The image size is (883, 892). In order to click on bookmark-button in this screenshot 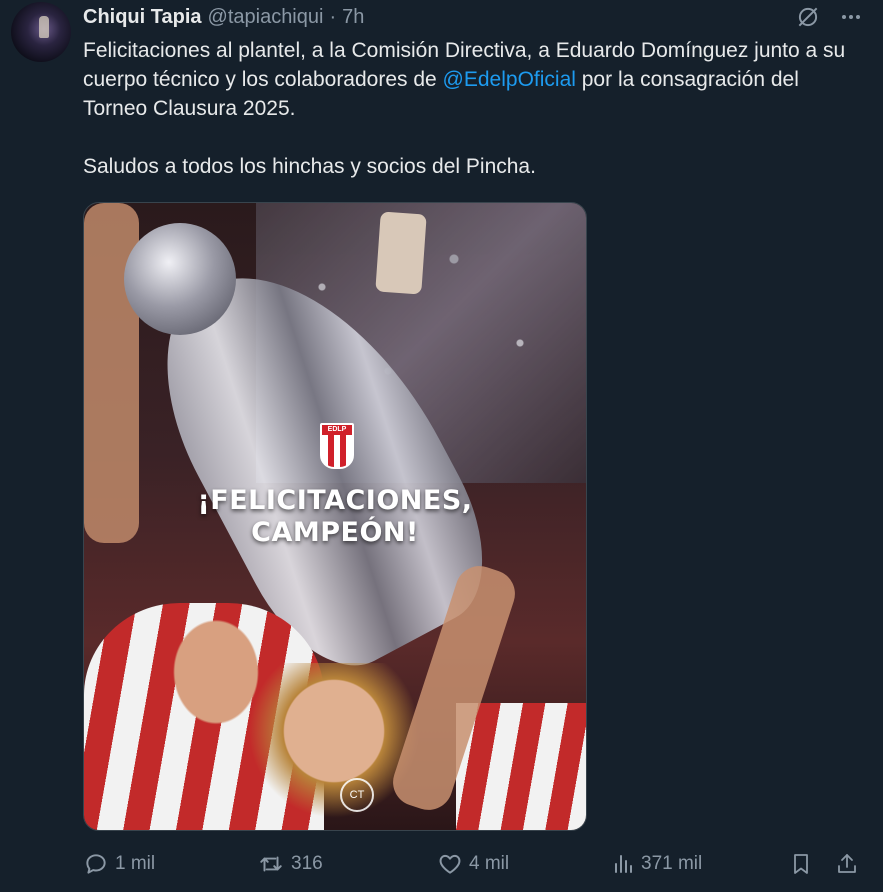, I will do `click(801, 864)`.